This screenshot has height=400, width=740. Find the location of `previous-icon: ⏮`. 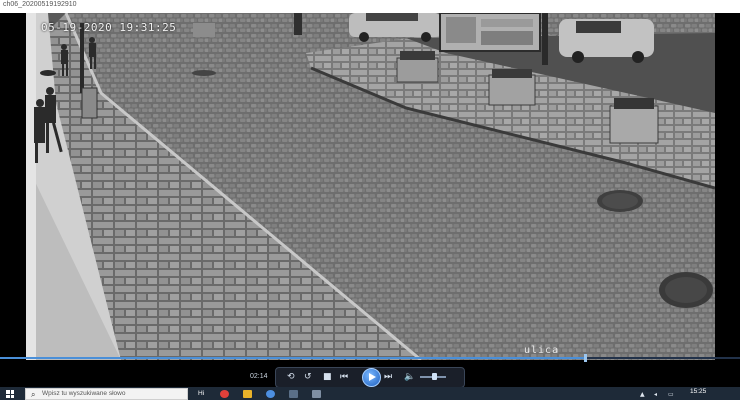

previous-icon: ⏮ is located at coordinates (344, 377).